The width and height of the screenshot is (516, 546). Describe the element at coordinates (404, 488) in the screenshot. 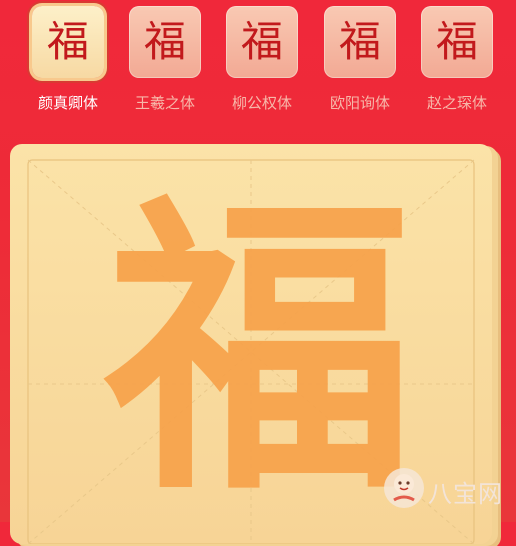

I see `mascot-logo-icon` at that location.